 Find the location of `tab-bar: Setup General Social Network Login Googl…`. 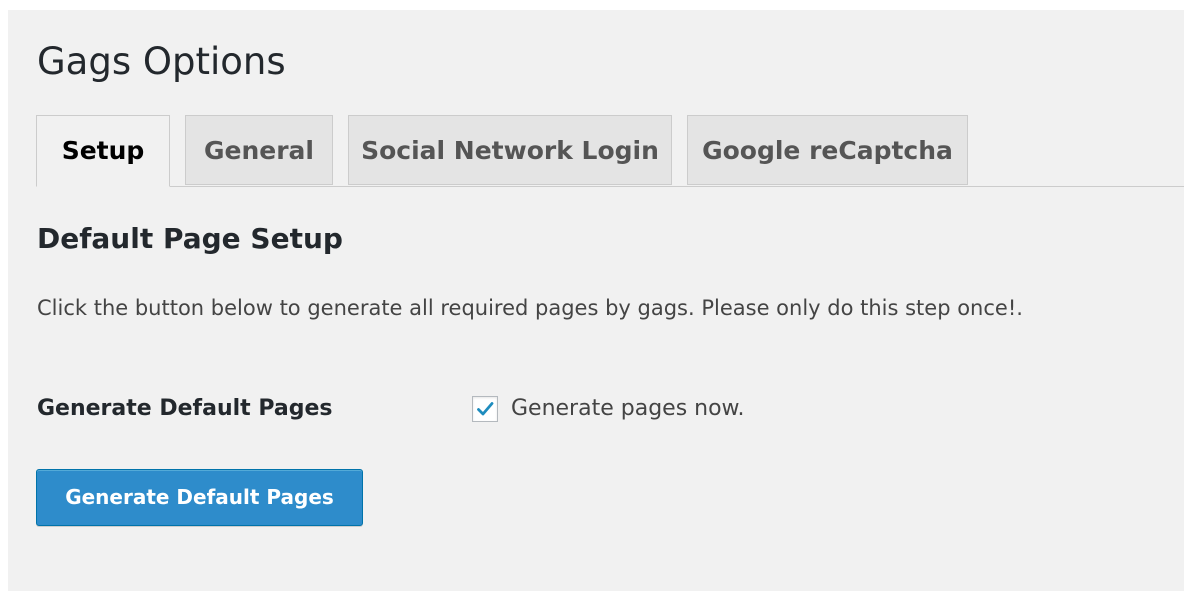

tab-bar: Setup General Social Network Login Googl… is located at coordinates (610, 151).